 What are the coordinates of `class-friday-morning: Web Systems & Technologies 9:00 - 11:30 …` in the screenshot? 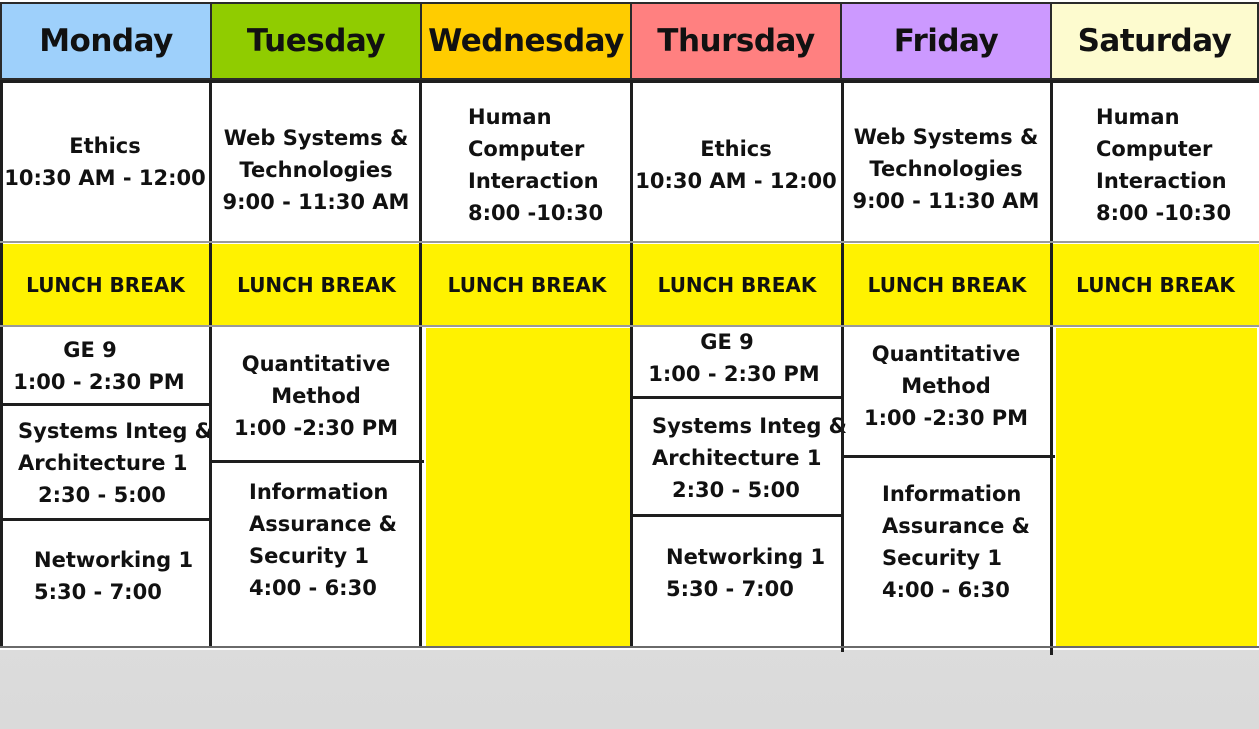 It's located at (946, 169).